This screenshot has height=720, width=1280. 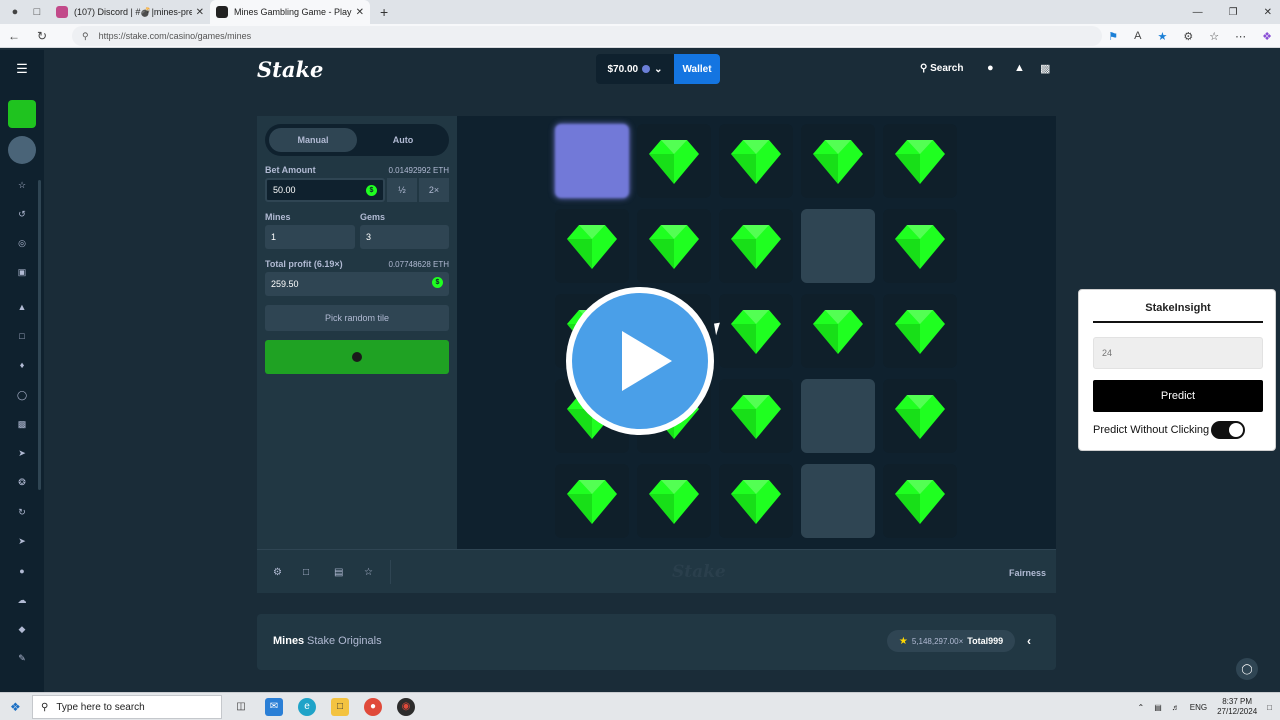 What do you see at coordinates (402, 190) in the screenshot?
I see `half-bet-button: ½` at bounding box center [402, 190].